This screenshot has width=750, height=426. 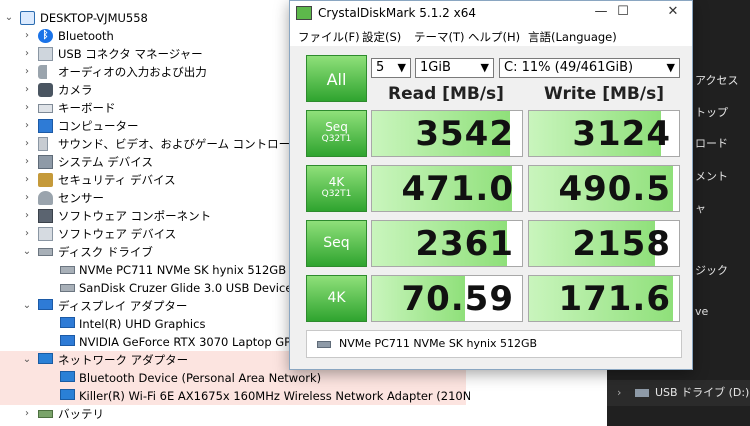 I want to click on drive-select: C: 11% (49/461GiB) ▼, so click(x=589, y=68).